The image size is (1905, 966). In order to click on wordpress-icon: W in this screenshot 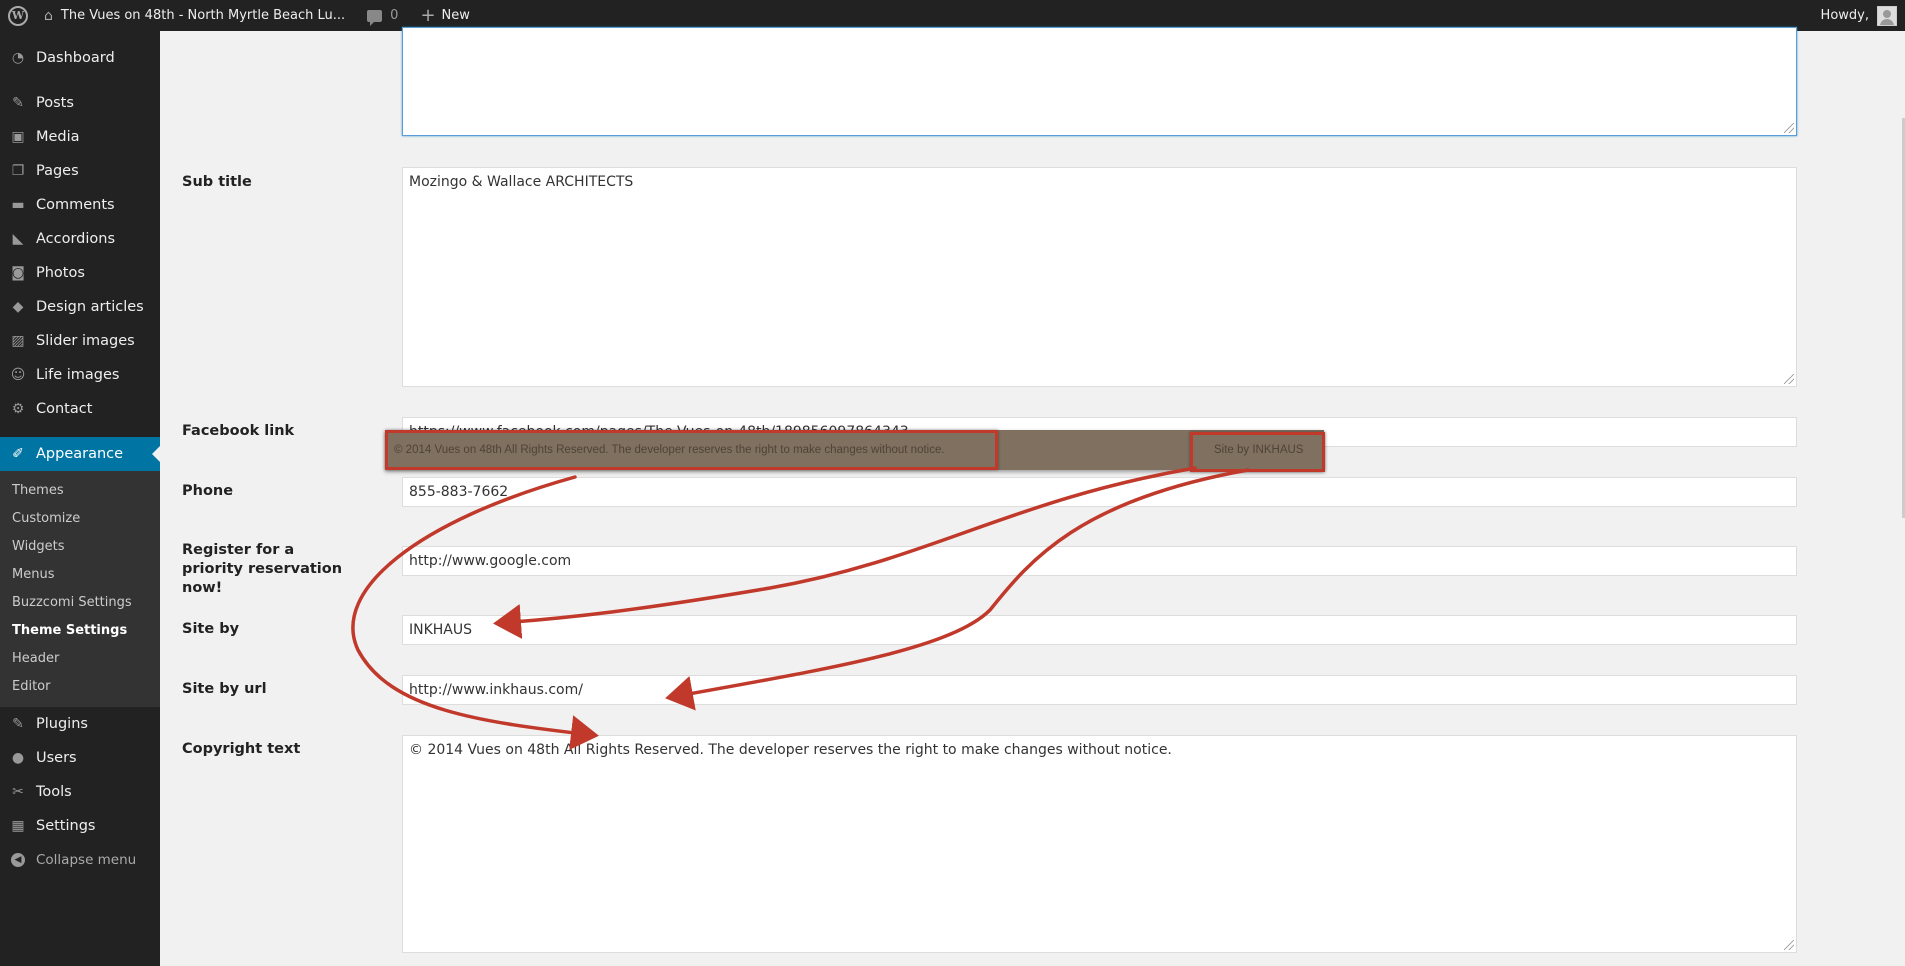, I will do `click(18, 15)`.